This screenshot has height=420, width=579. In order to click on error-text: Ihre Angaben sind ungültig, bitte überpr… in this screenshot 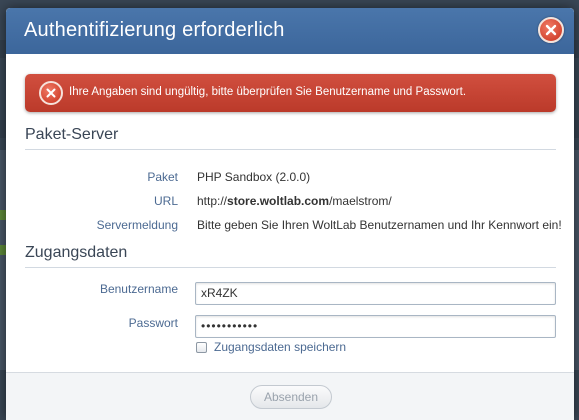, I will do `click(268, 92)`.